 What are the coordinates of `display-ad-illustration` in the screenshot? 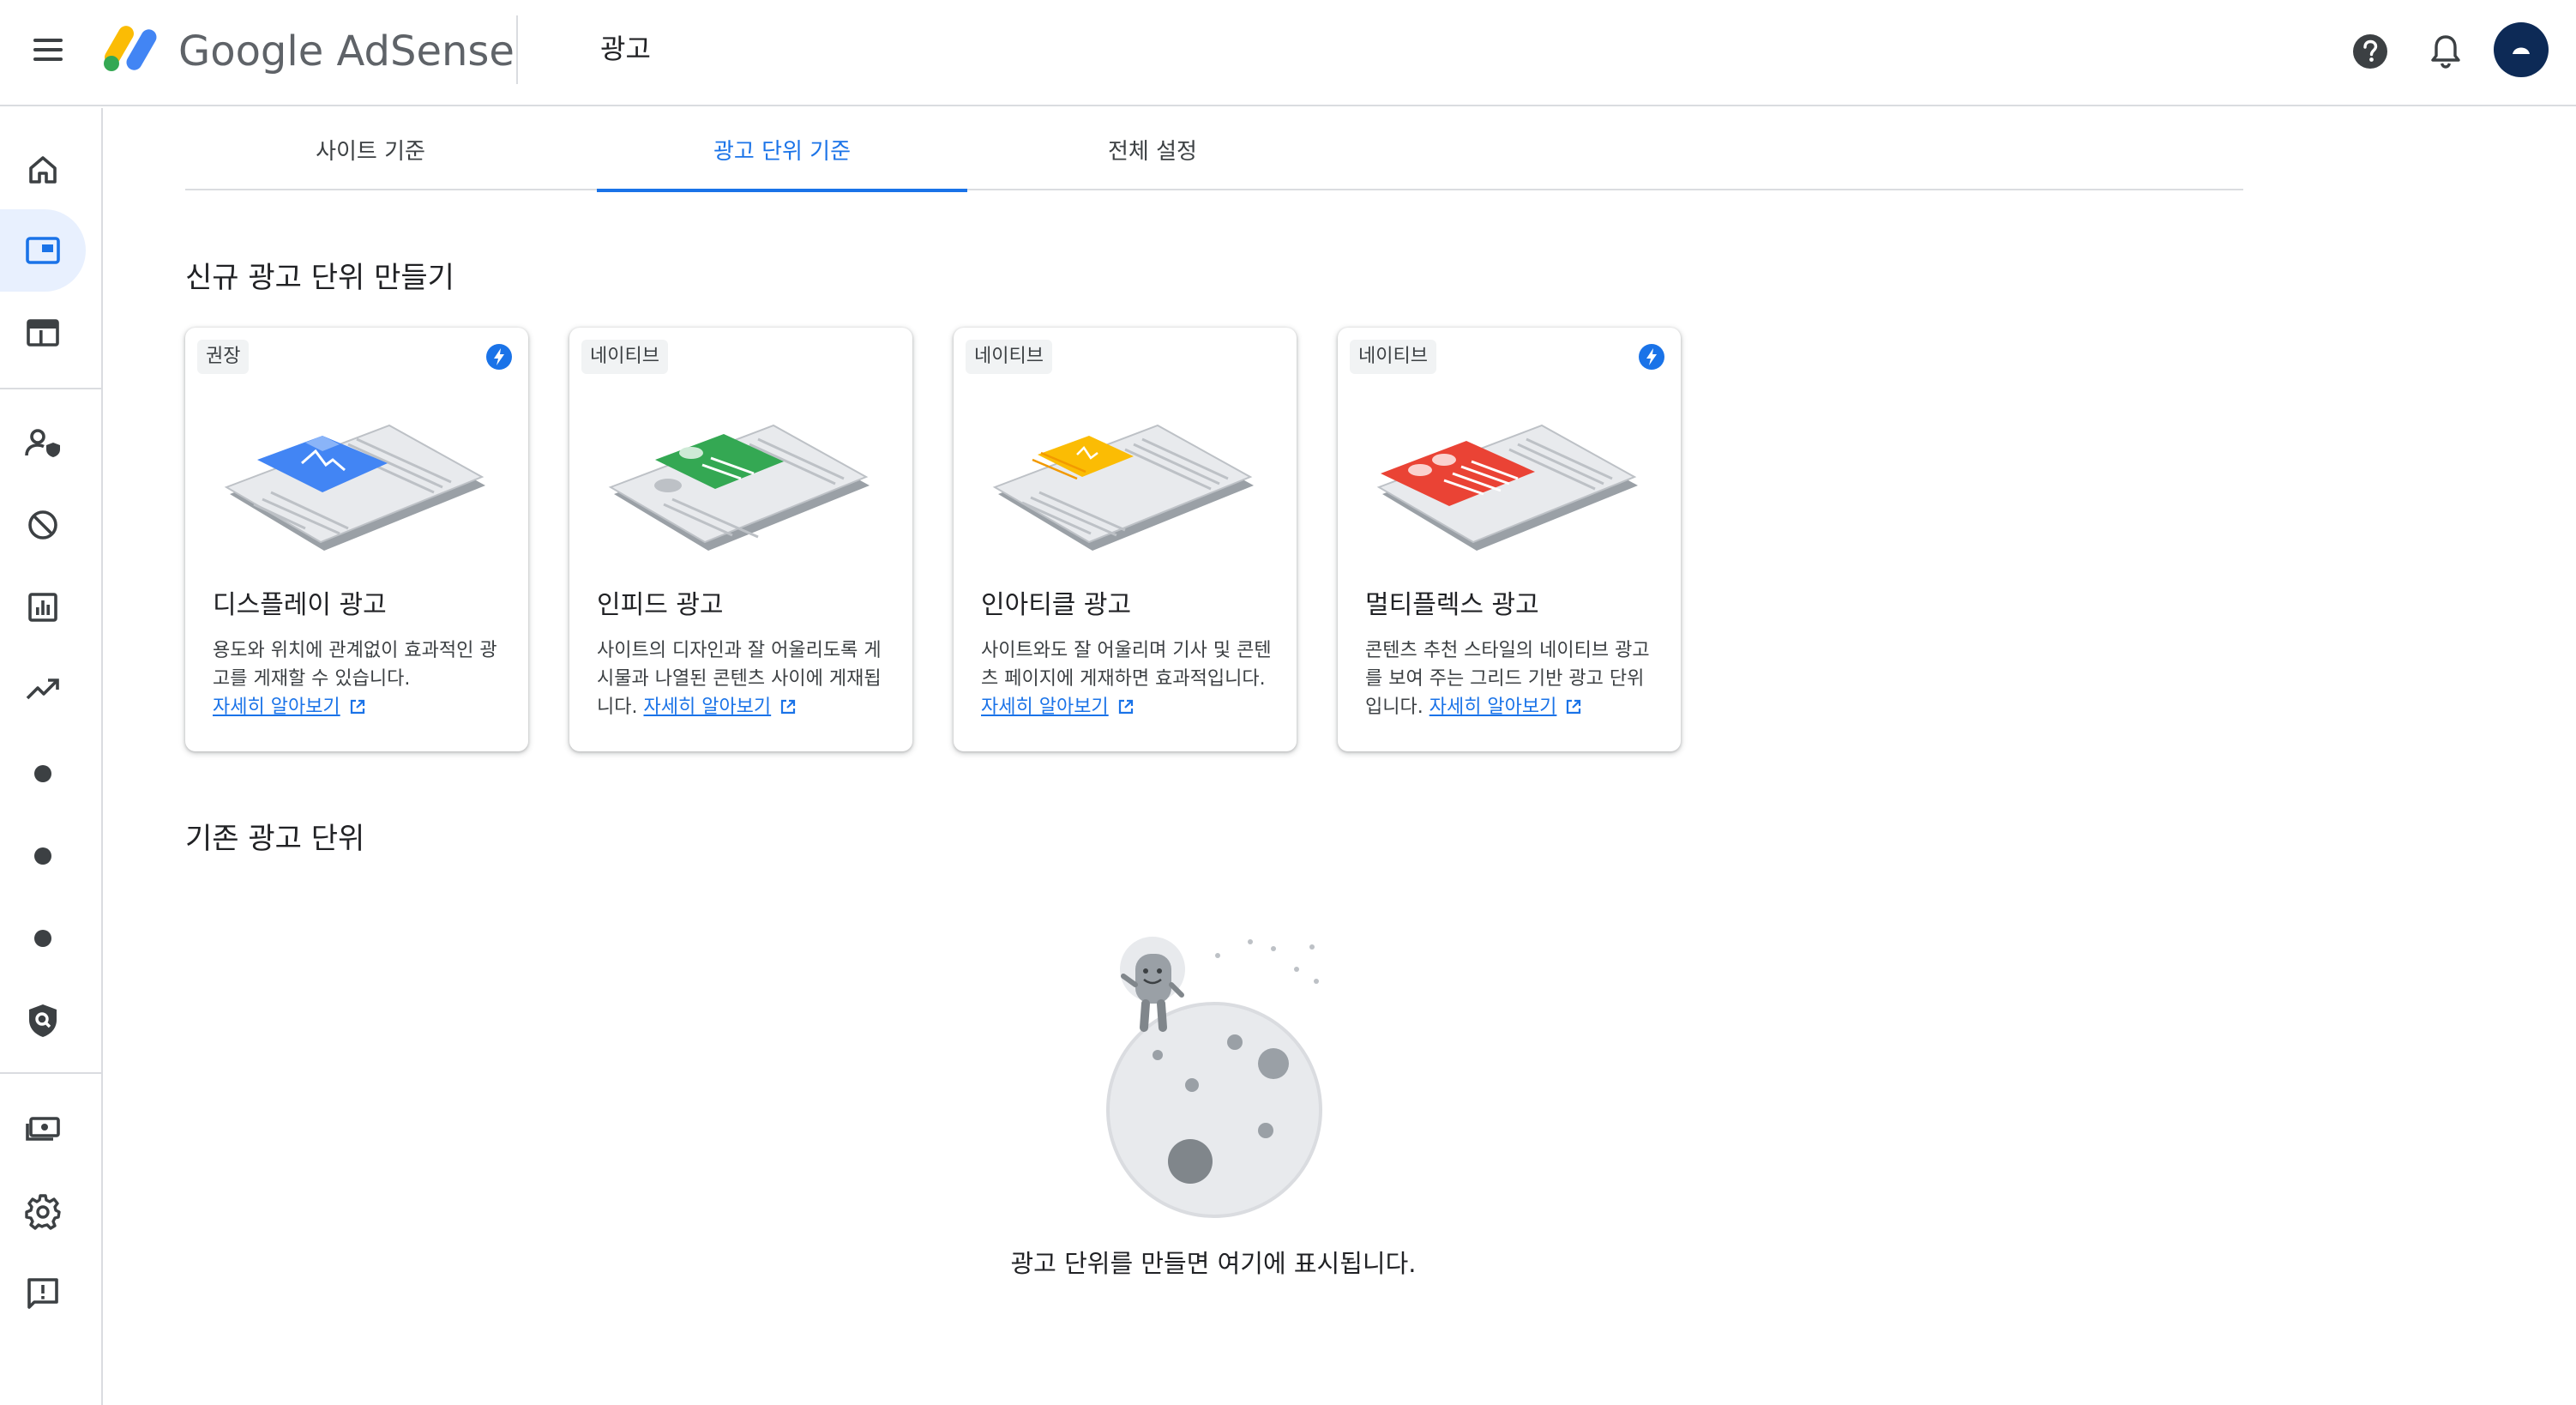 It's located at (354, 487).